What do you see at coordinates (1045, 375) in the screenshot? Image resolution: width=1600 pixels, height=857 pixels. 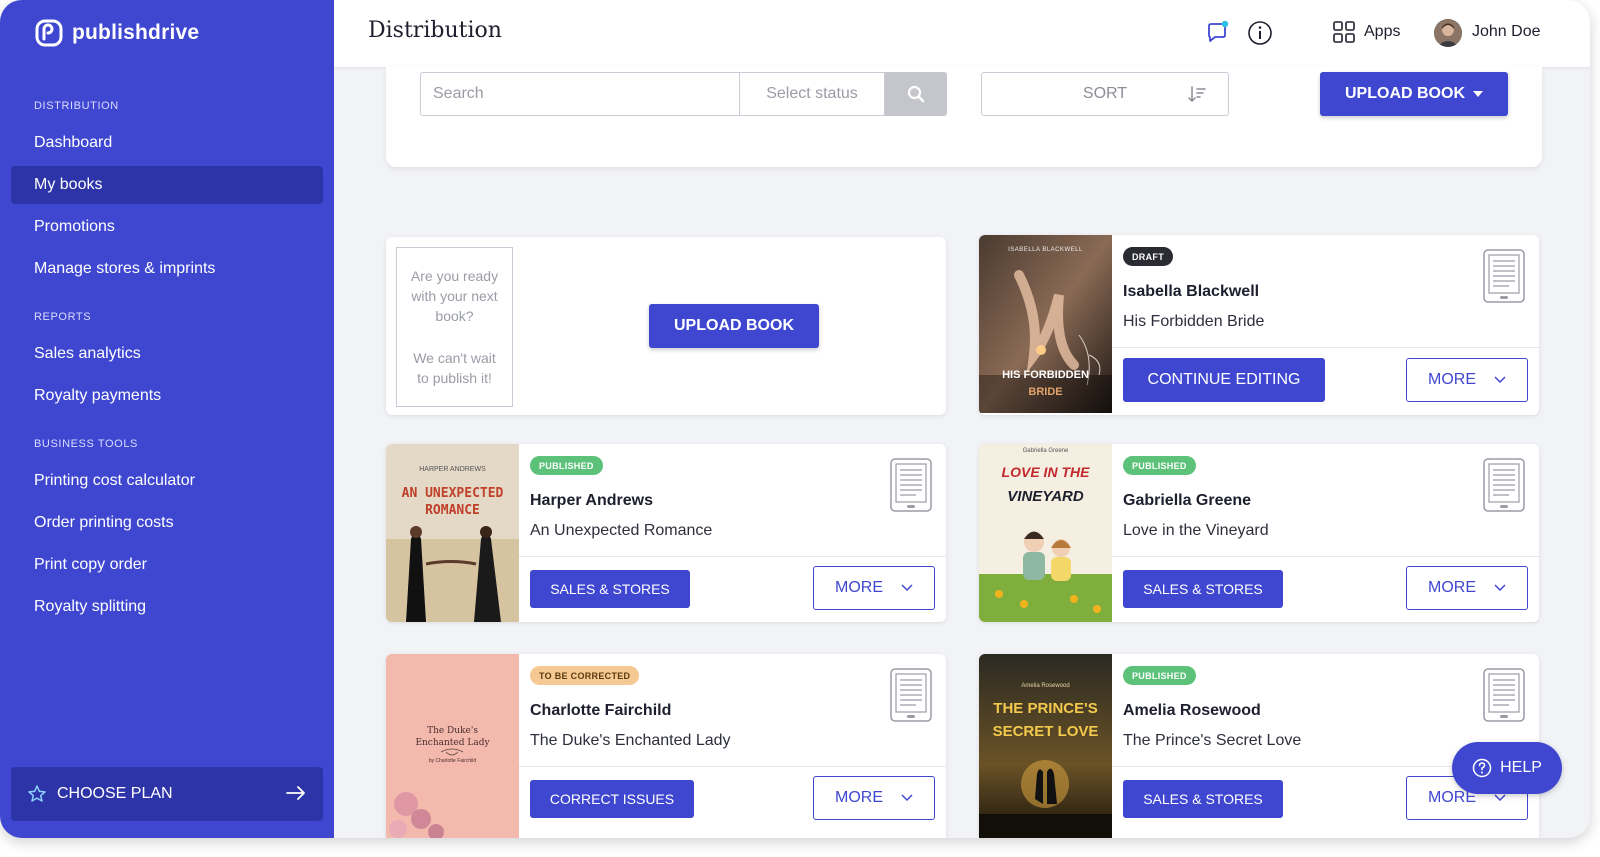 I see `cover-title-line1: HIS FORBIDDEN` at bounding box center [1045, 375].